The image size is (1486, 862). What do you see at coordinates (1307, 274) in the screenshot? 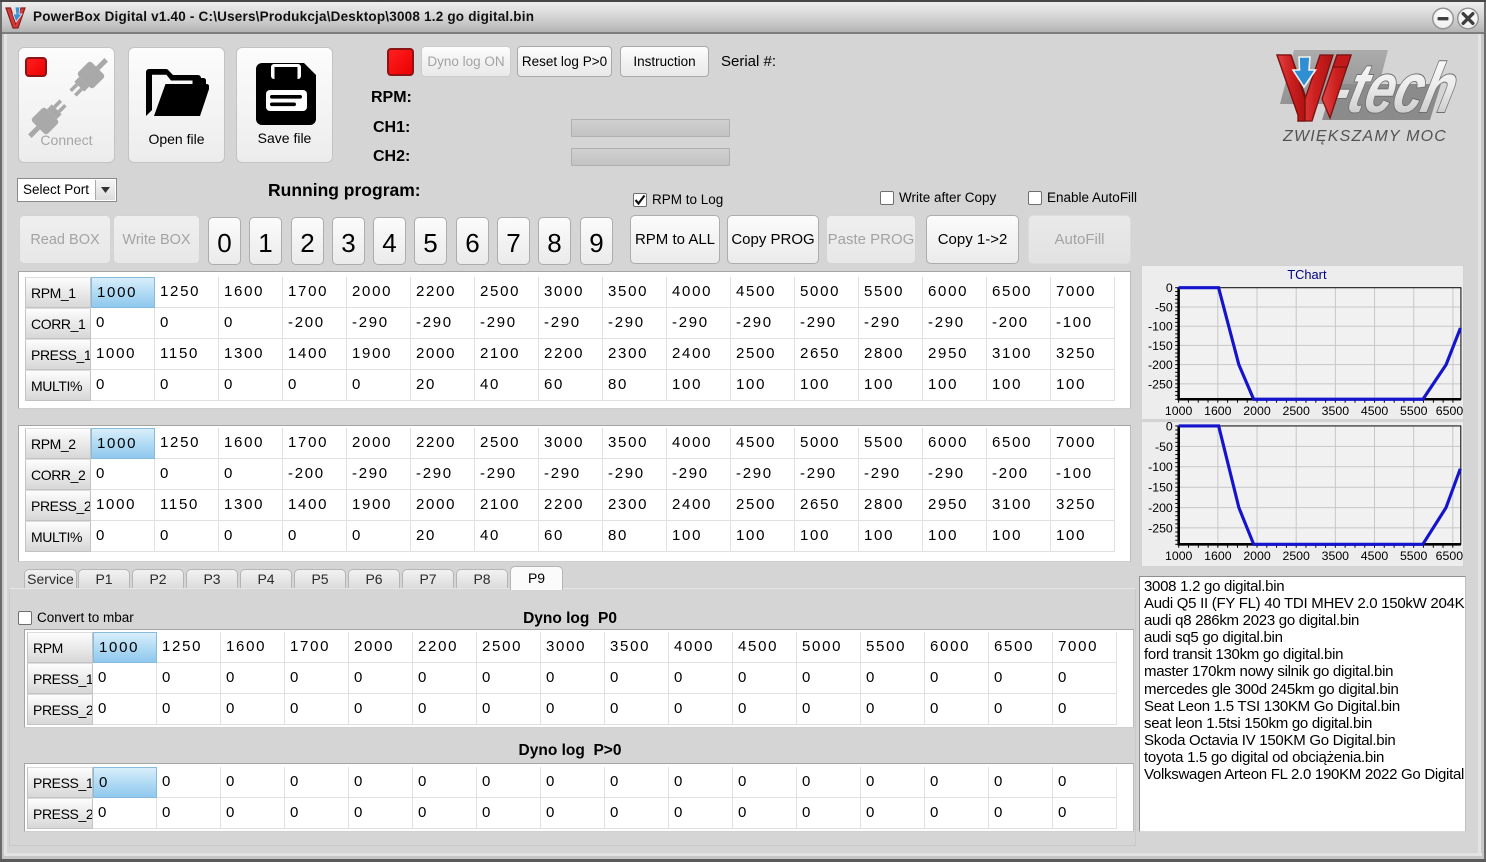
I see `svg-text: TChart` at bounding box center [1307, 274].